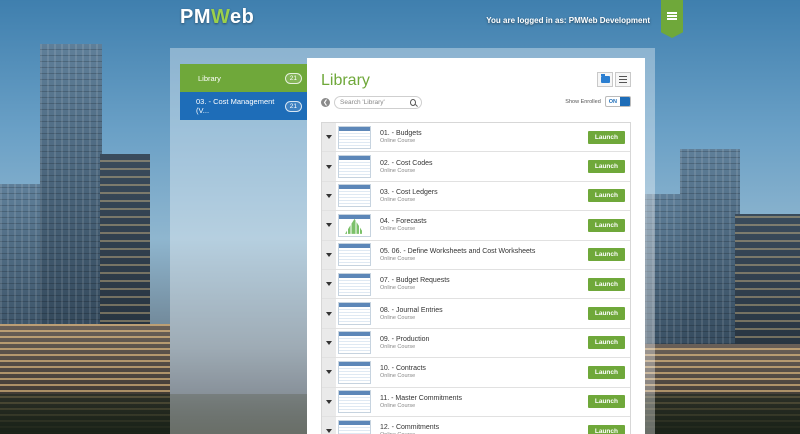 The height and width of the screenshot is (434, 800). I want to click on toggle-label: ON, so click(612, 101).